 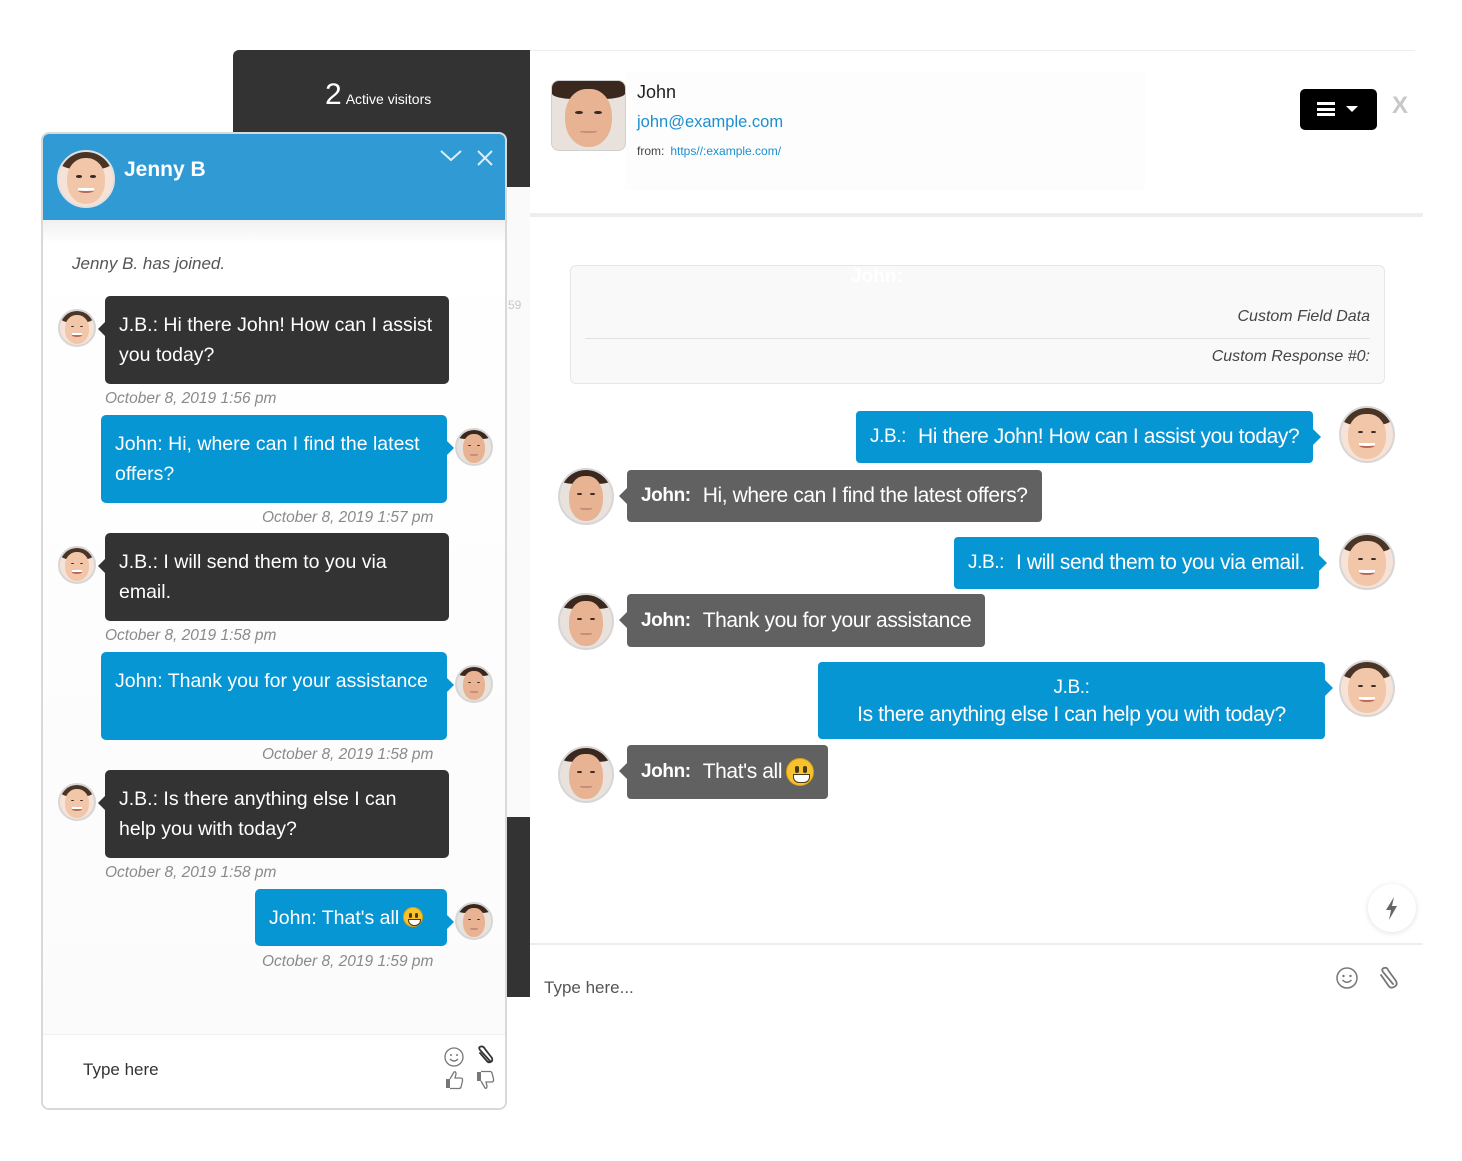 What do you see at coordinates (455, 1080) in the screenshot?
I see `thumbs-up-icon` at bounding box center [455, 1080].